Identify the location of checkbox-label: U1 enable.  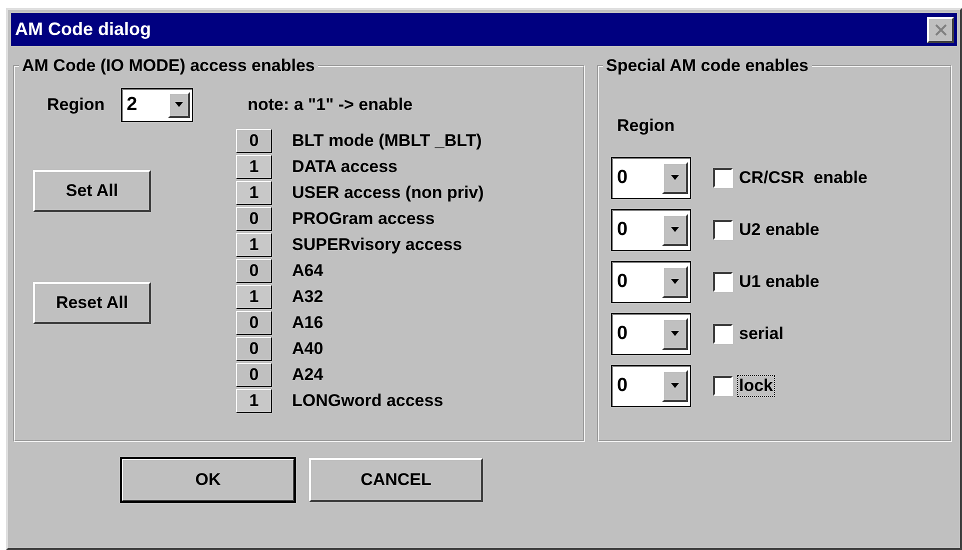
(779, 282).